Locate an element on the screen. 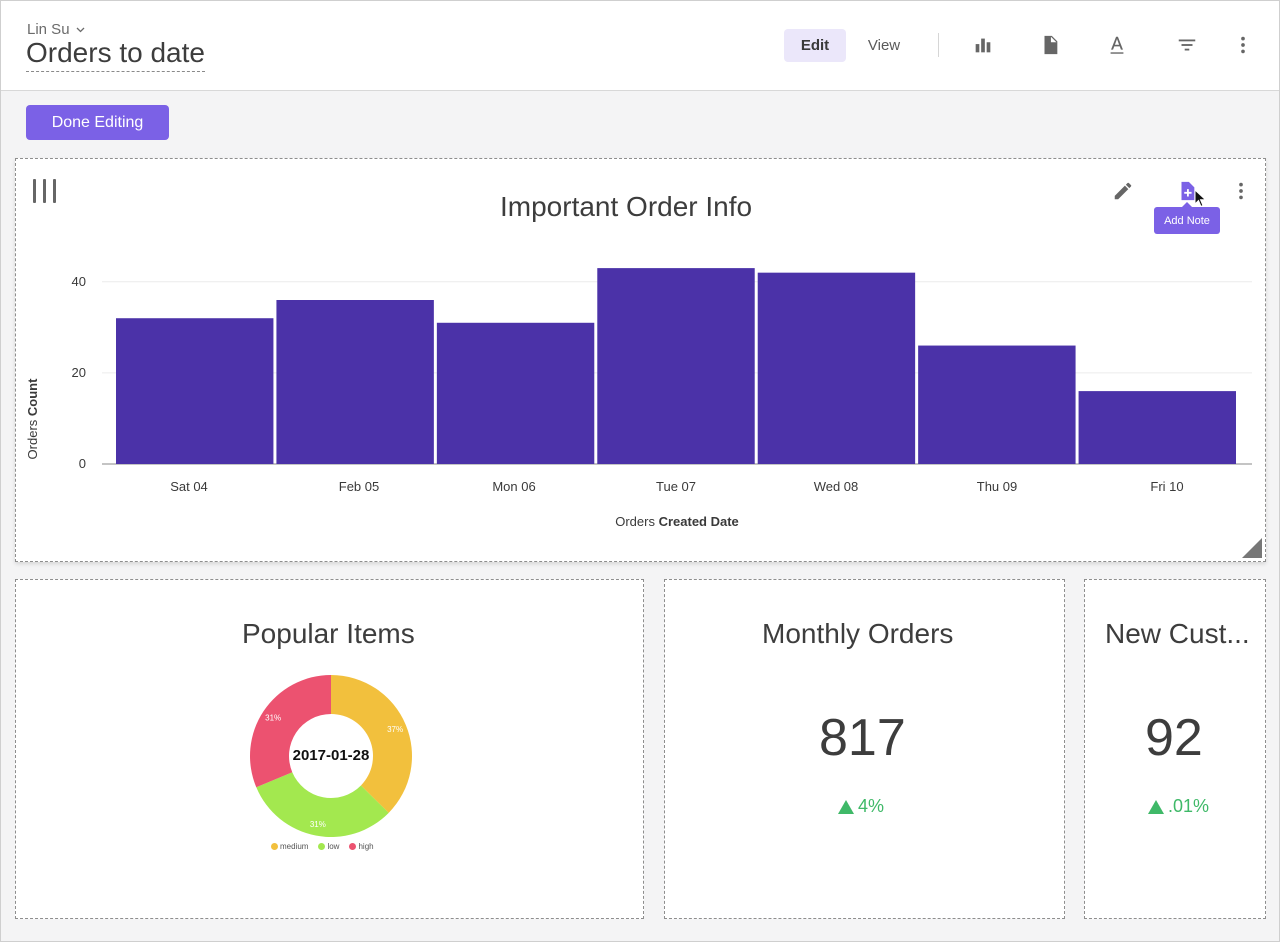 This screenshot has height=942, width=1280. legend-label: low is located at coordinates (333, 846).